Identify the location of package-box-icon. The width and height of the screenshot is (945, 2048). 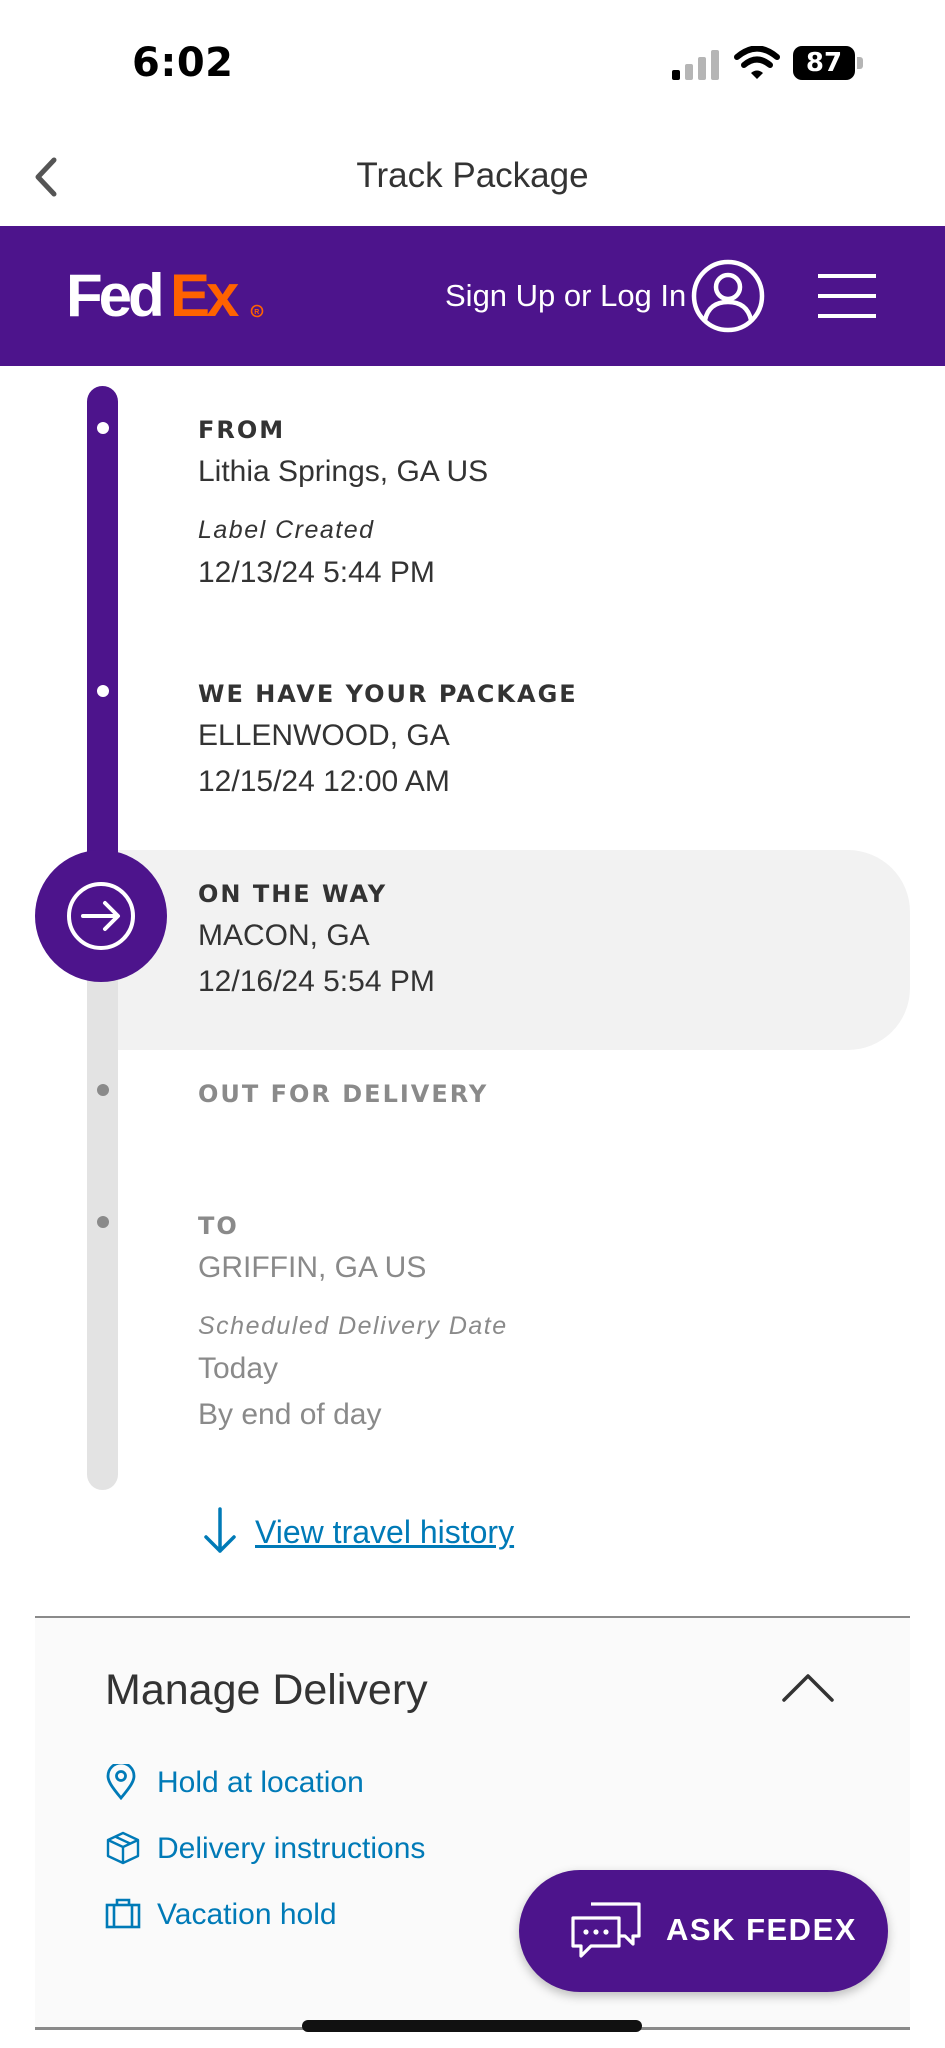
(123, 1848).